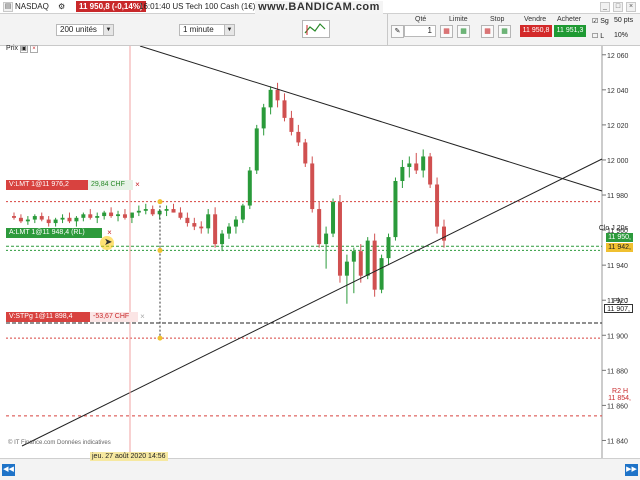 This screenshot has height=480, width=640. Describe the element at coordinates (137, 185) in the screenshot. I see `vlmt-cancel-icon: ×` at that location.